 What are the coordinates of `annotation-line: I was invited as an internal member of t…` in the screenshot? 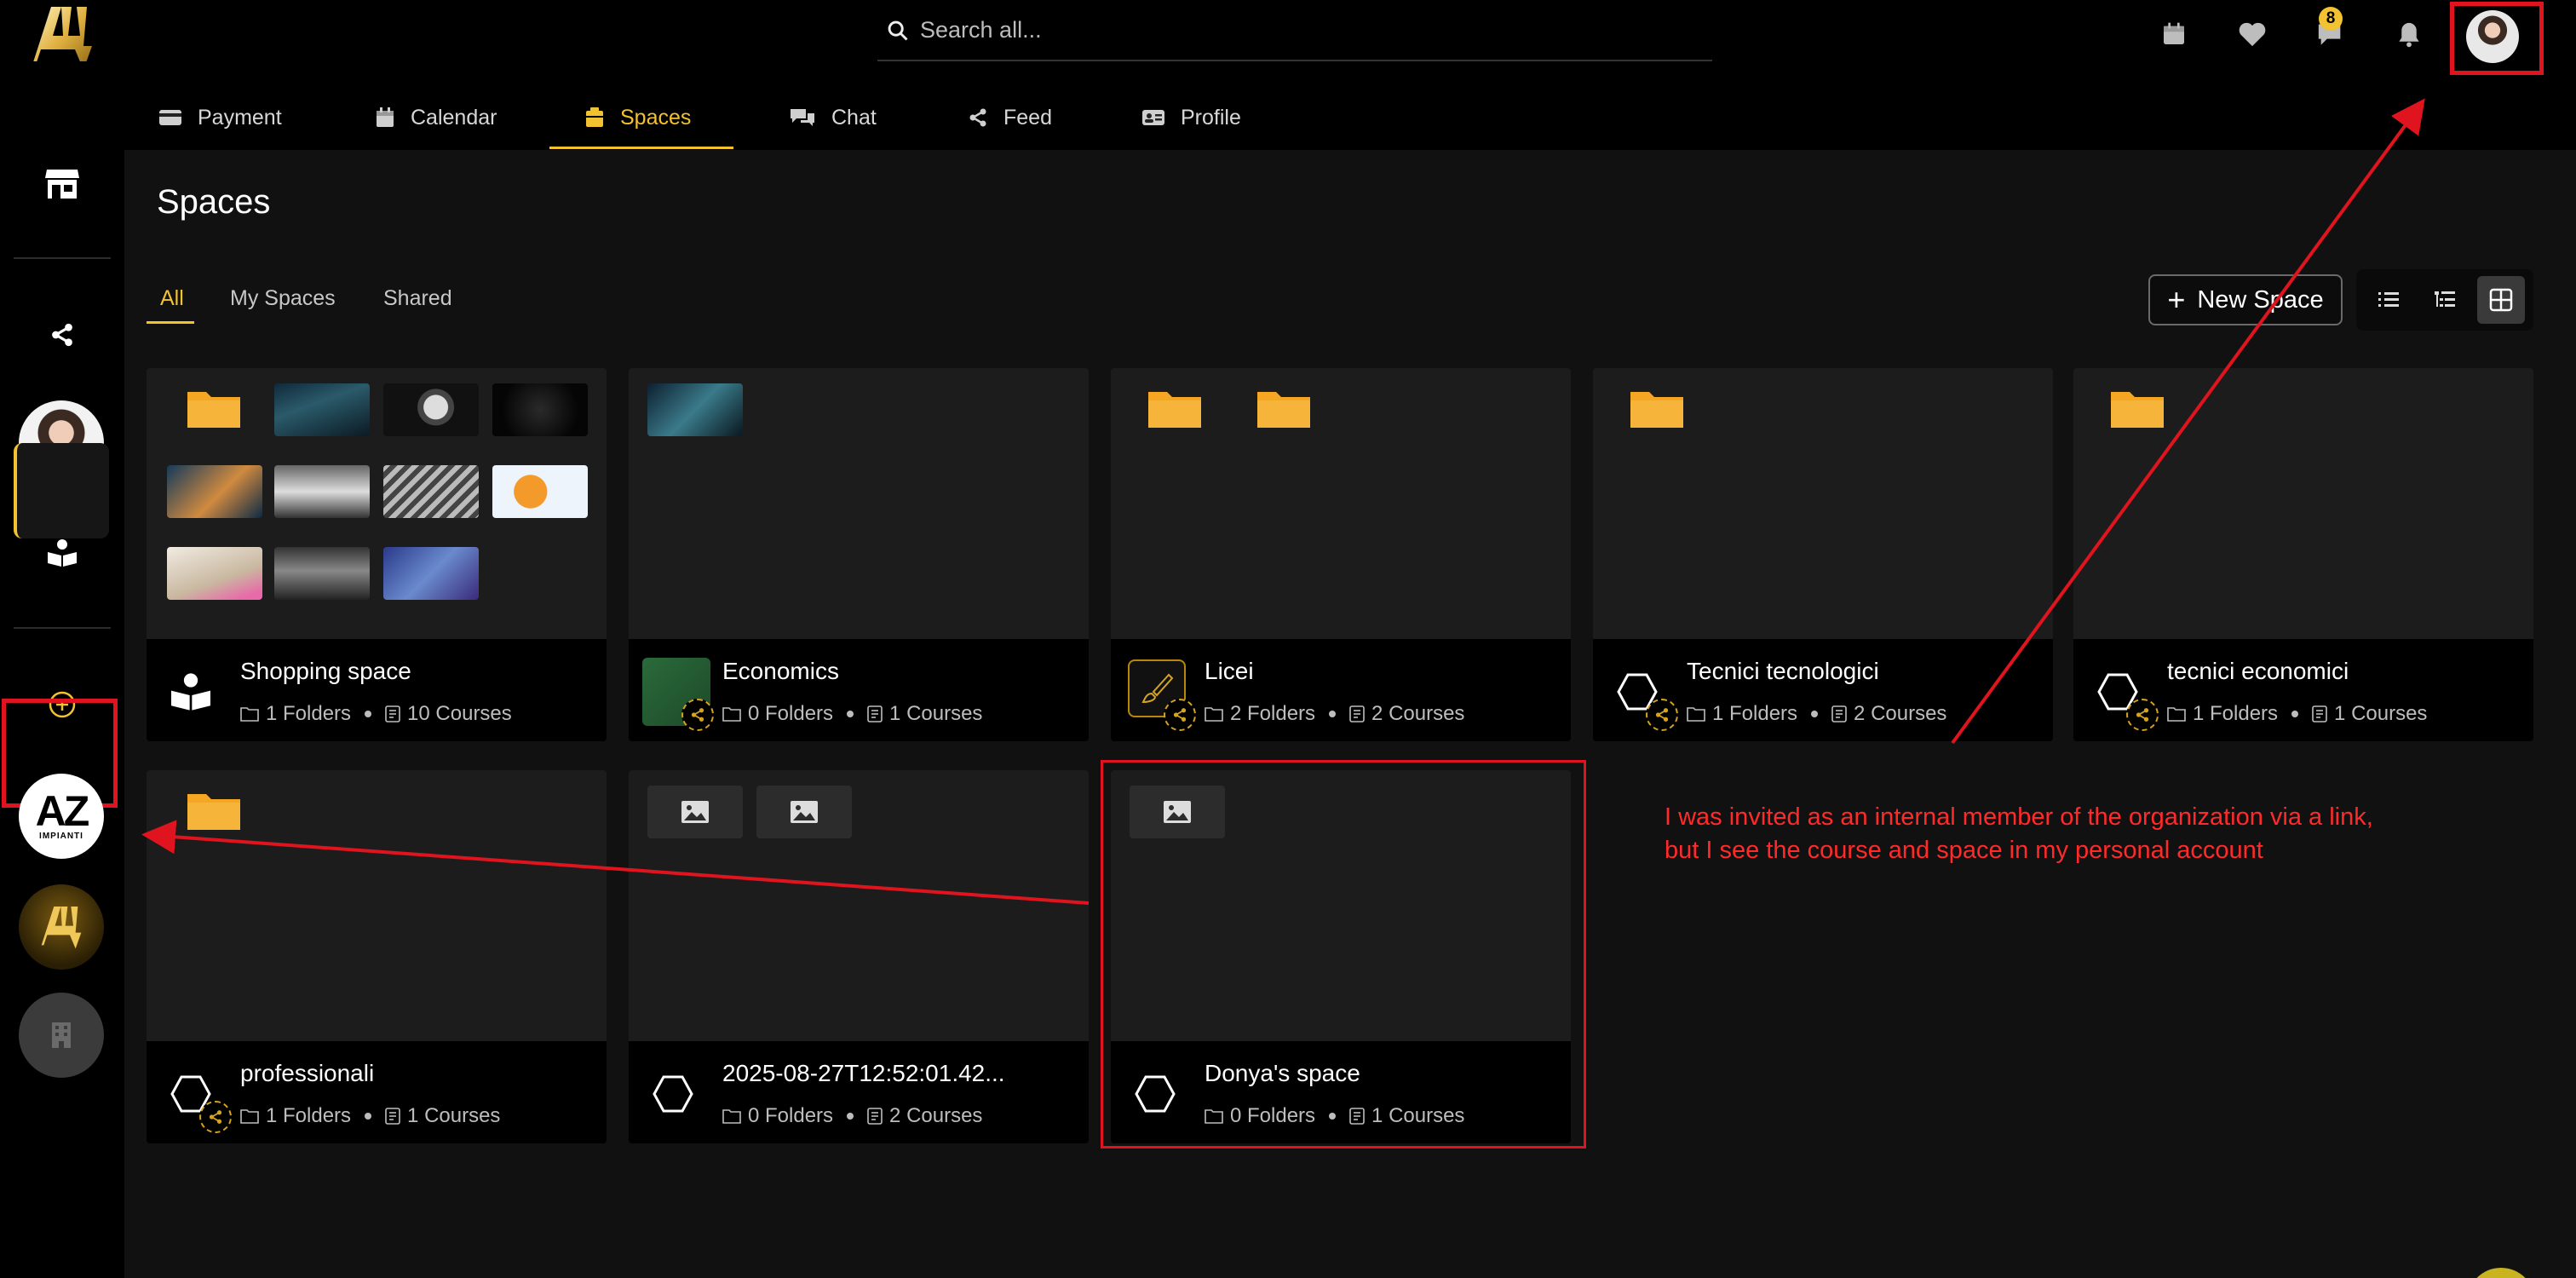 It's located at (2019, 817).